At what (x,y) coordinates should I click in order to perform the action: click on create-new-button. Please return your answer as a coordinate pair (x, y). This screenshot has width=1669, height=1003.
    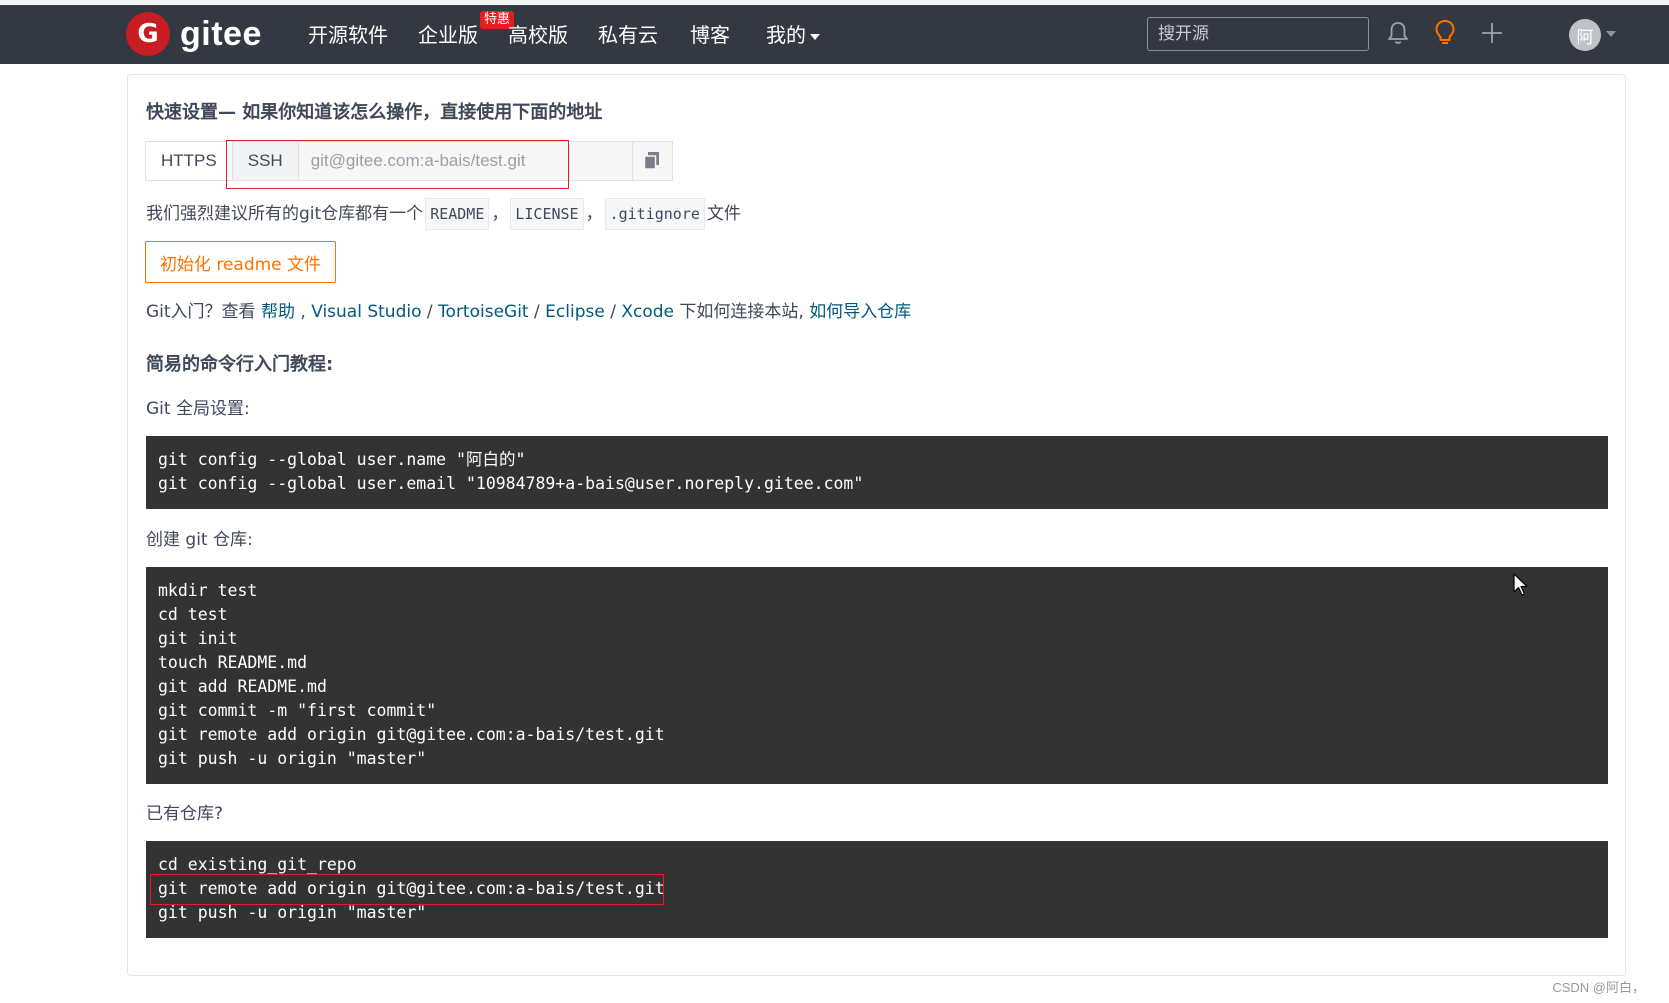
    Looking at the image, I should click on (1492, 33).